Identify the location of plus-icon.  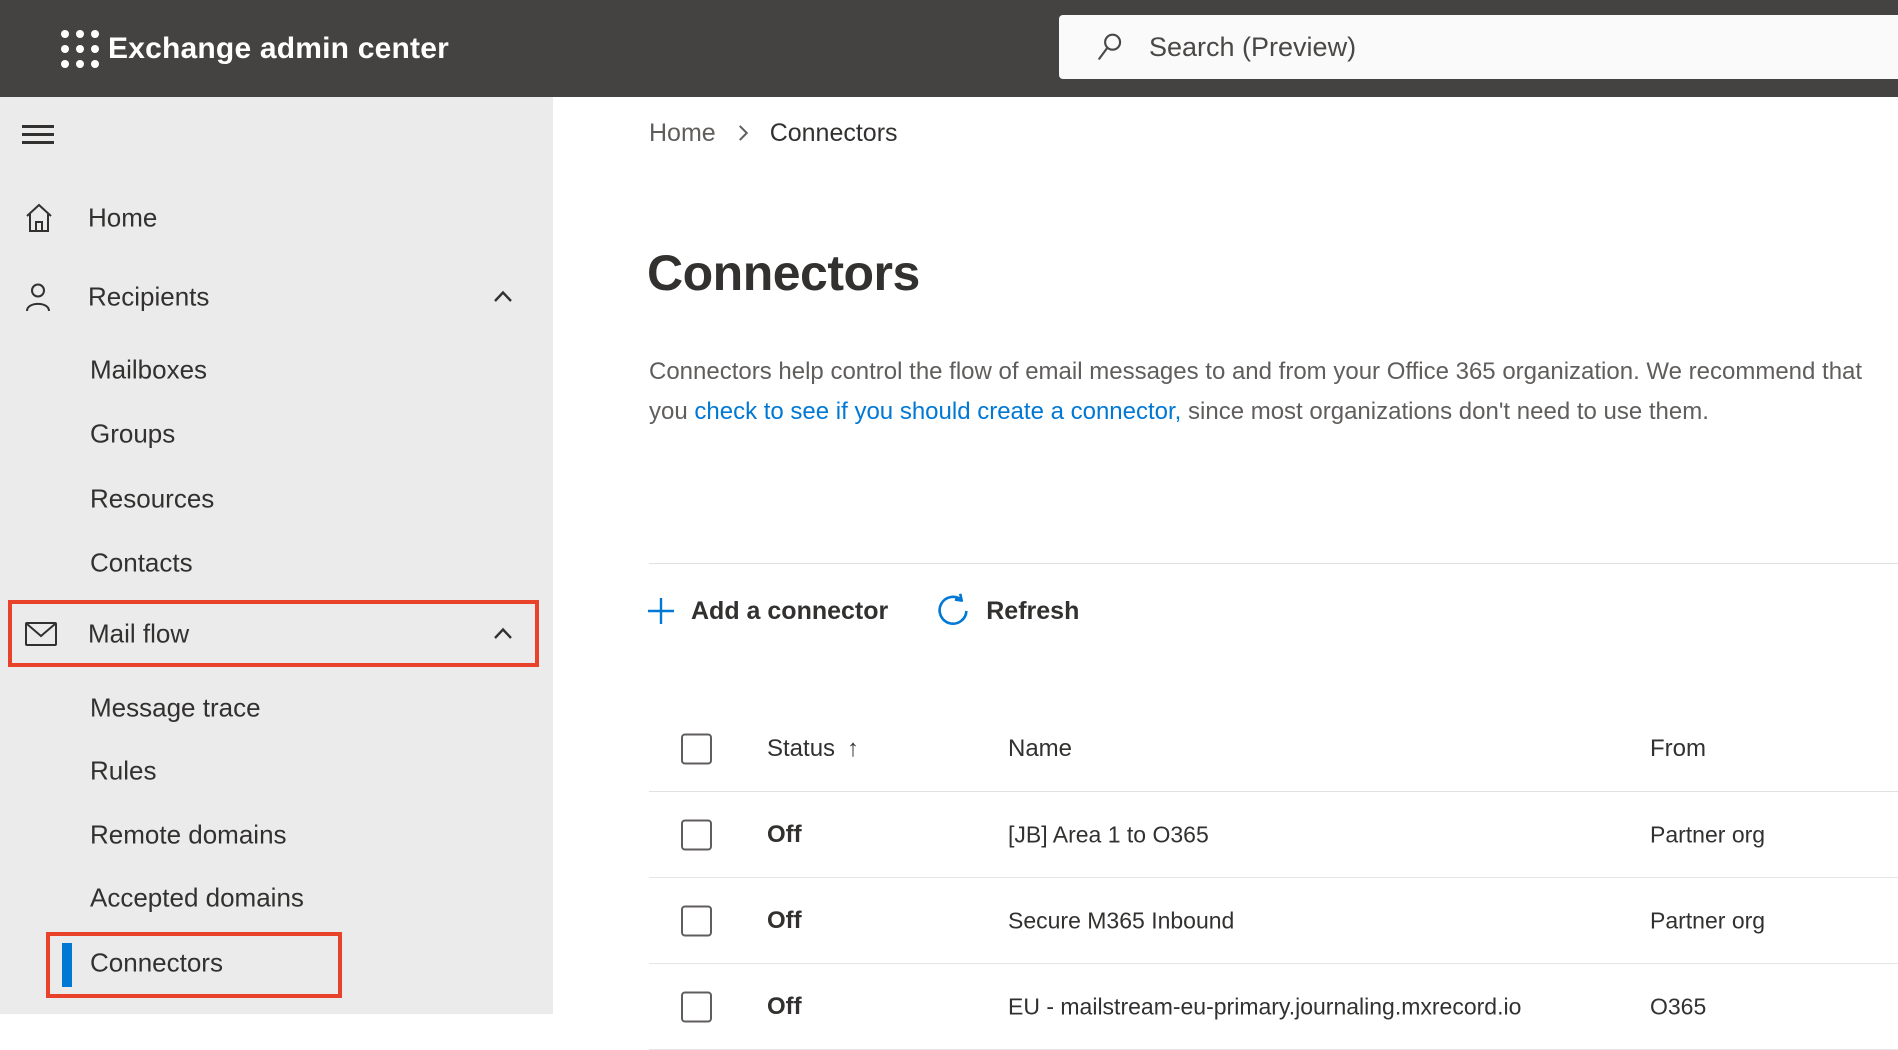
(661, 611).